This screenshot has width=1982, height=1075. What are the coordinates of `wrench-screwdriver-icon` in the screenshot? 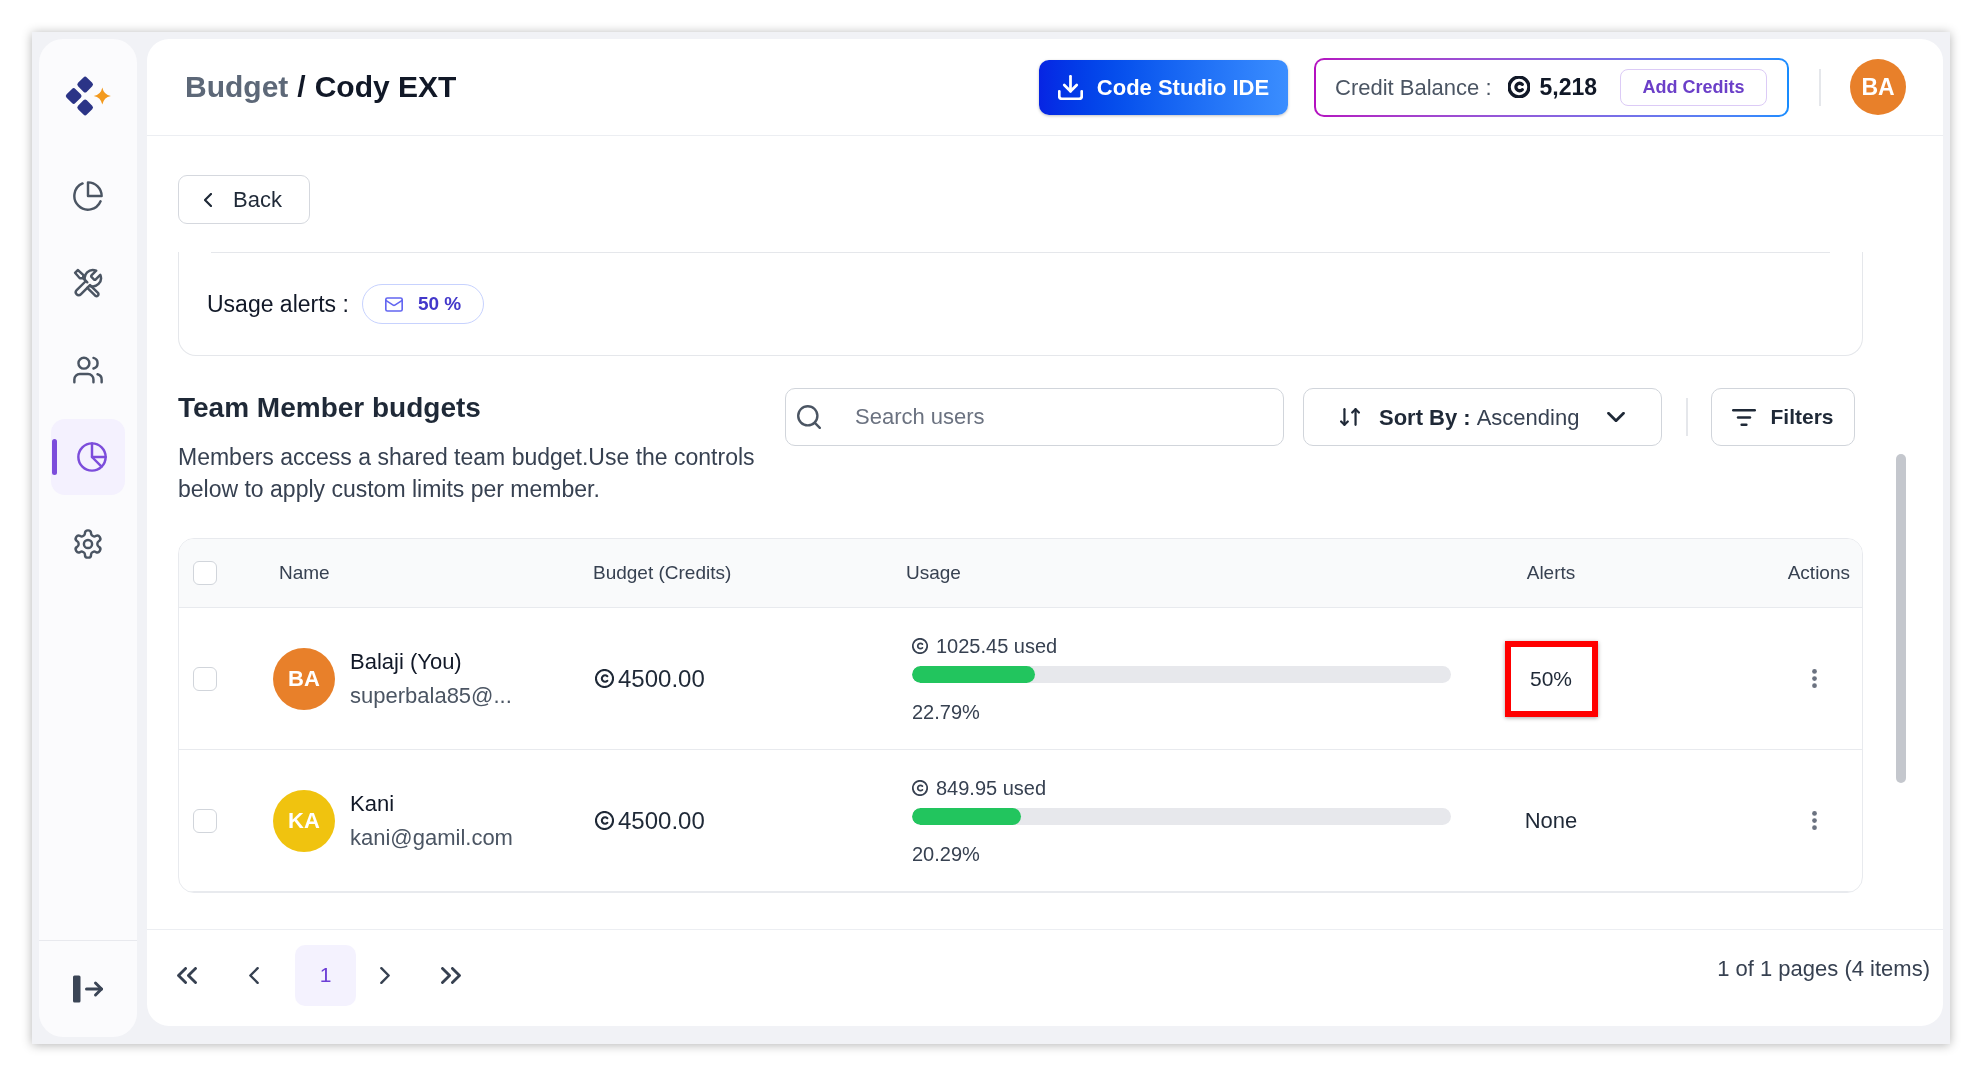 It's located at (88, 283).